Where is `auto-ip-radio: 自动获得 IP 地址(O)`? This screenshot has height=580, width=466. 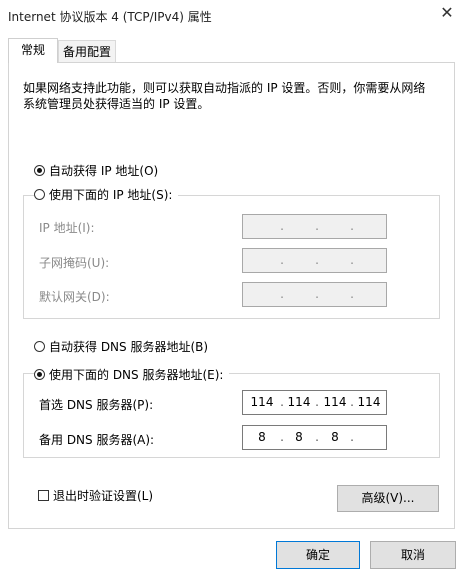
auto-ip-radio: 自动获得 IP 地址(O) is located at coordinates (96, 170).